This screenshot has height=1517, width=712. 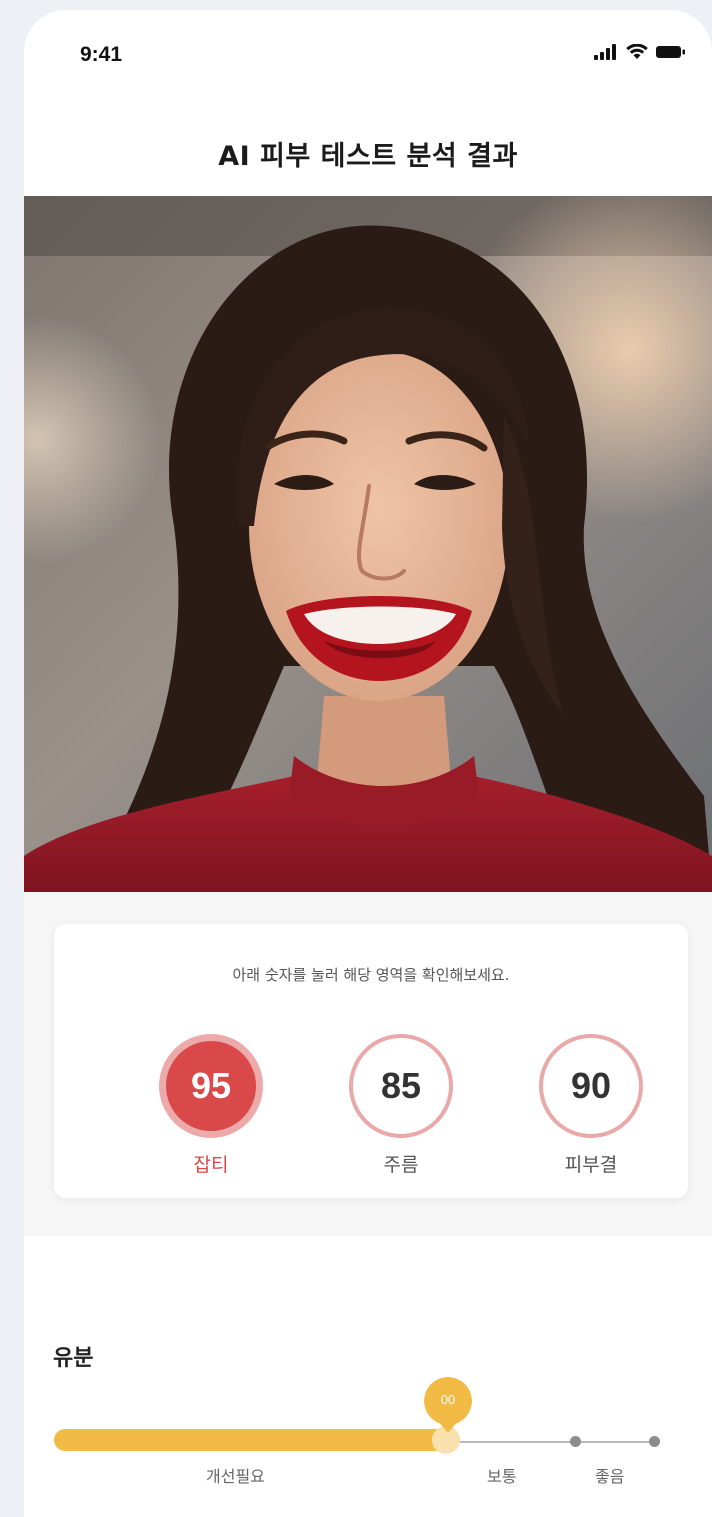 I want to click on cellular-signal-icon, so click(x=605, y=52).